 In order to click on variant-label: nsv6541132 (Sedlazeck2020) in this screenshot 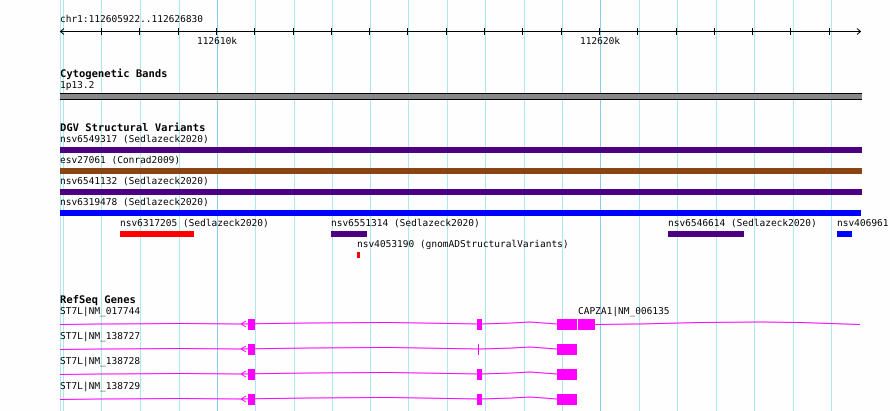, I will do `click(135, 182)`.